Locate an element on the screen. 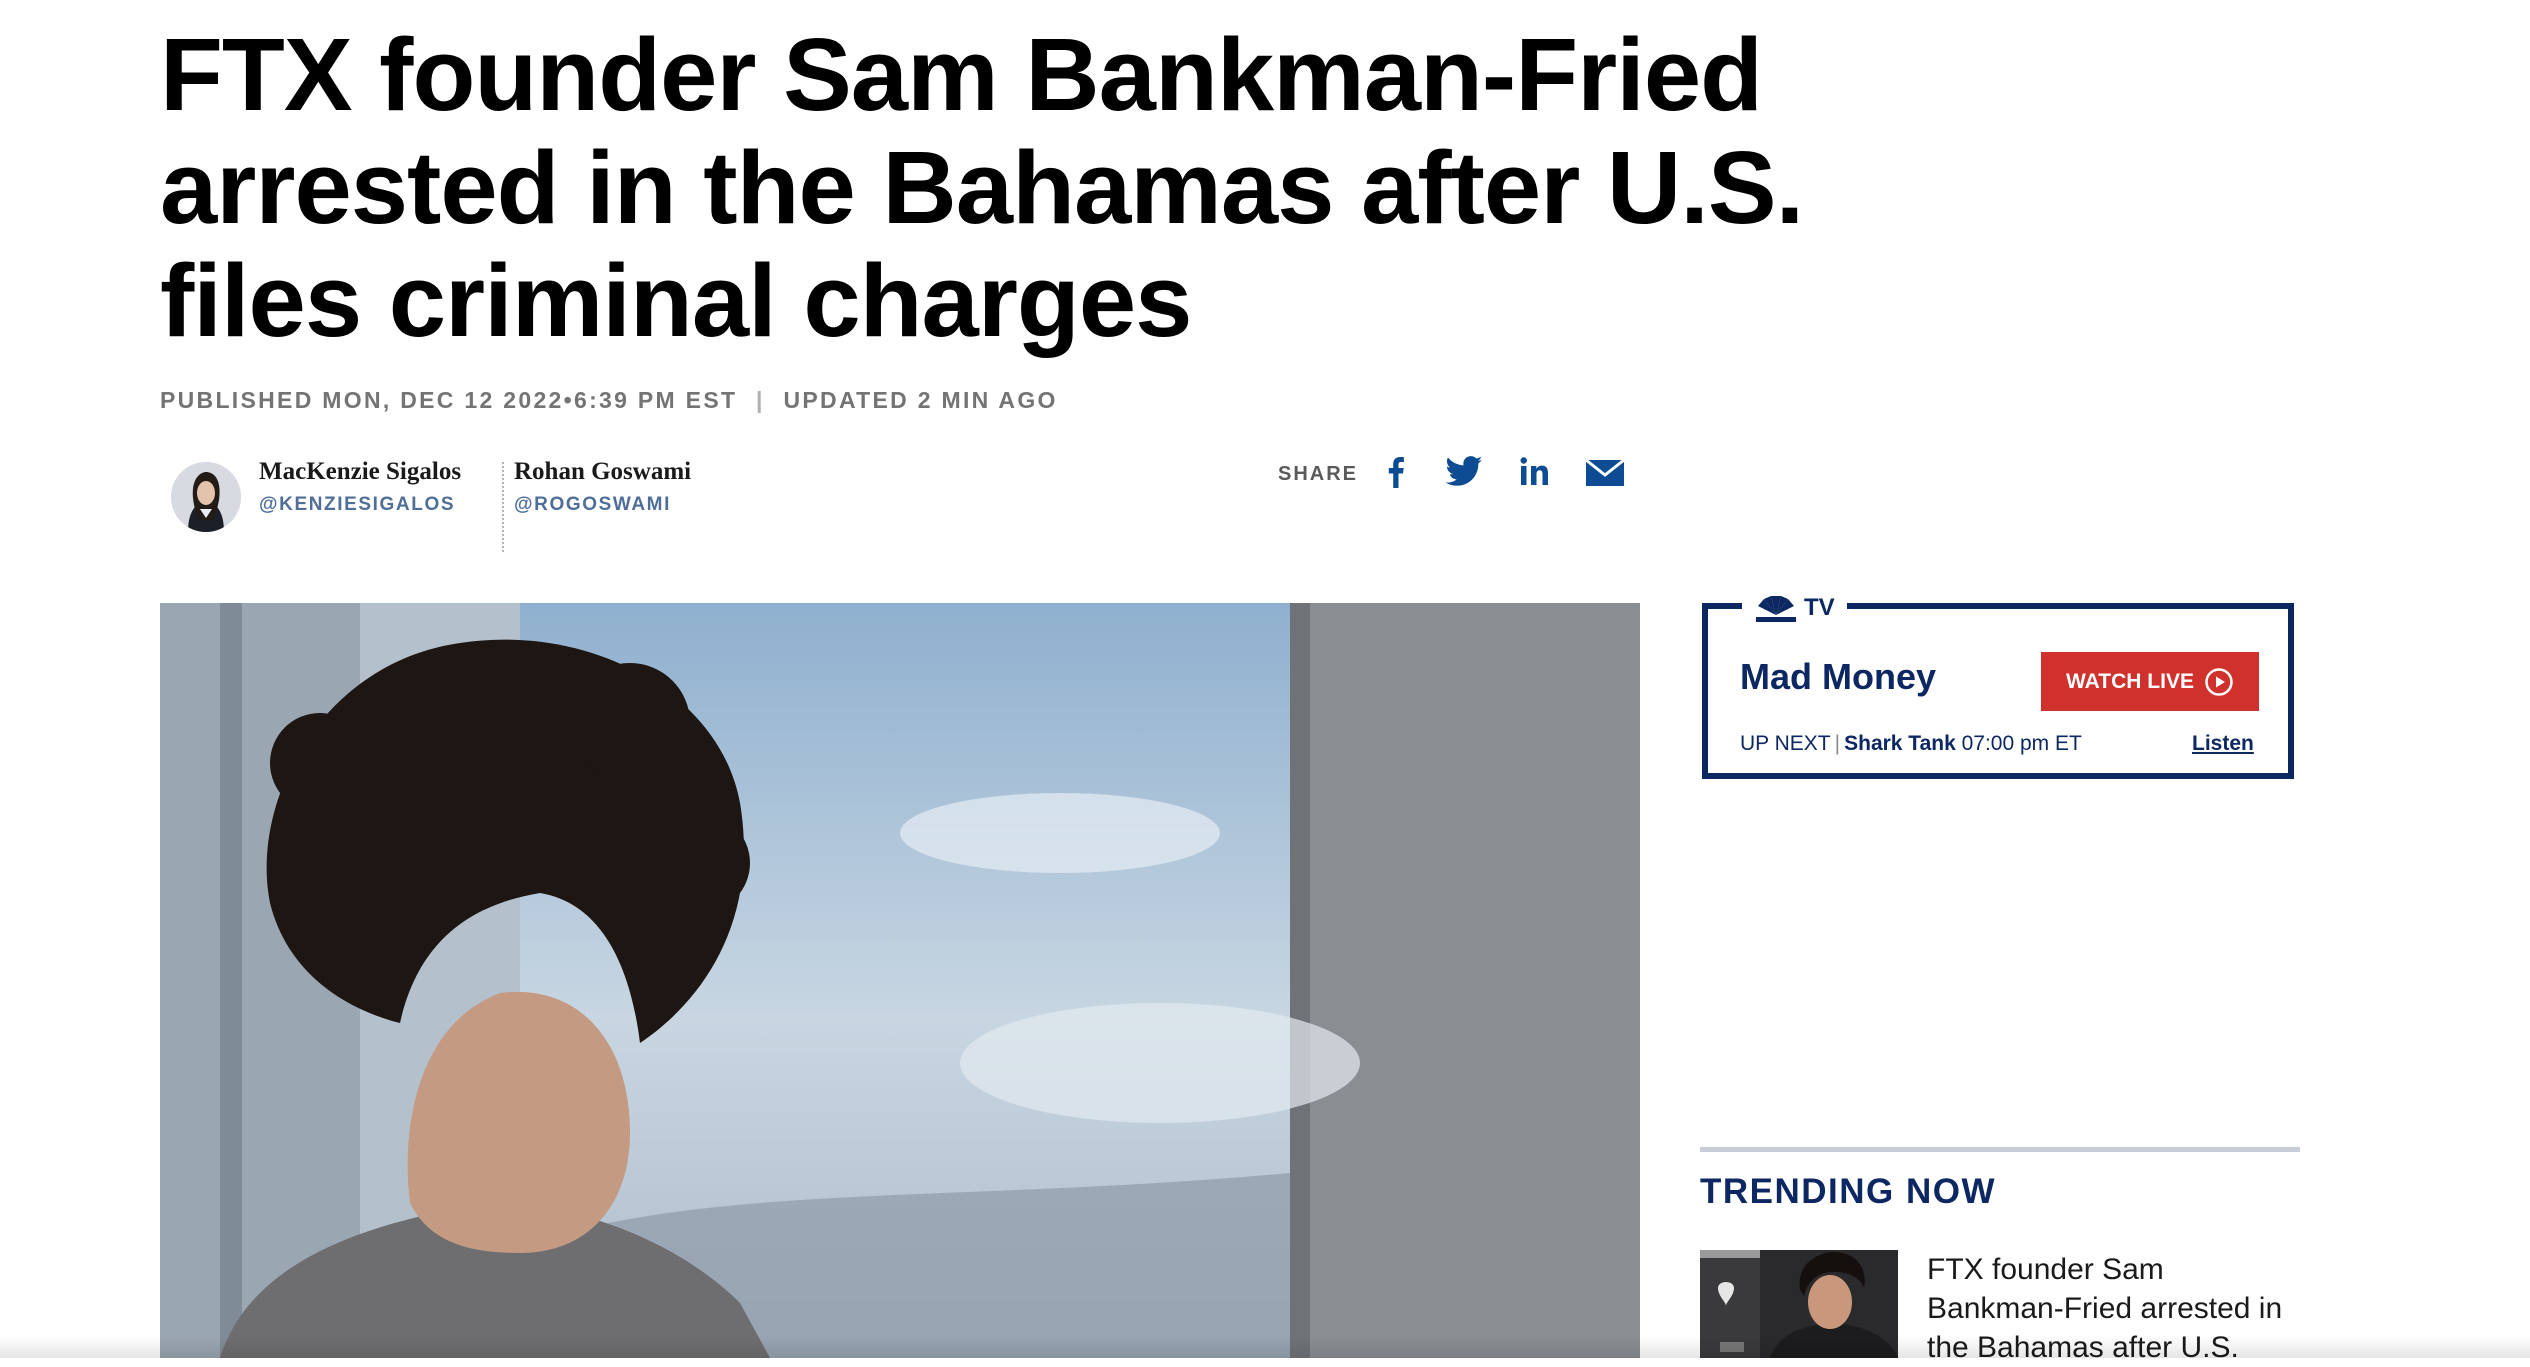  trending-divider is located at coordinates (2000, 1149).